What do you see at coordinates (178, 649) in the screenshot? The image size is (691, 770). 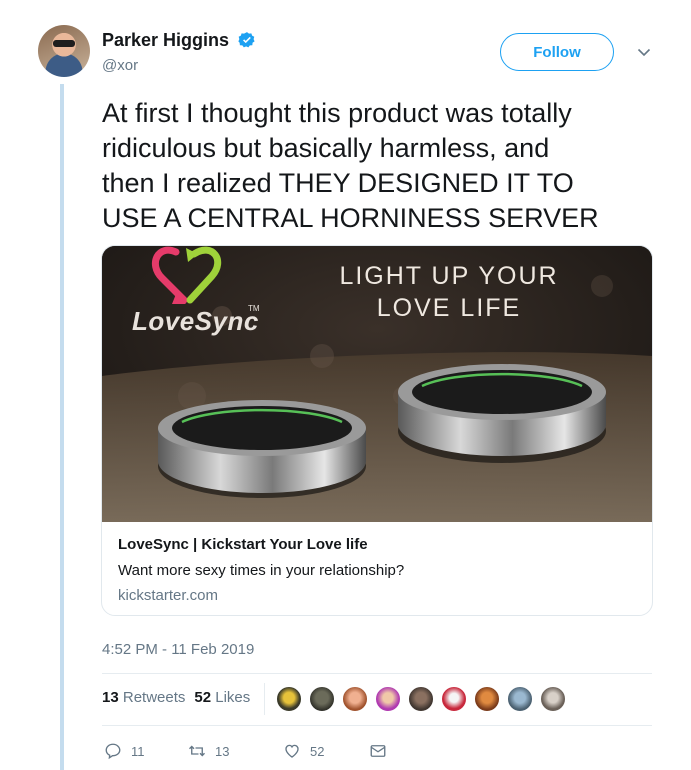 I see `tweet-timestamp: 4:52 PM - 11 Feb 2019` at bounding box center [178, 649].